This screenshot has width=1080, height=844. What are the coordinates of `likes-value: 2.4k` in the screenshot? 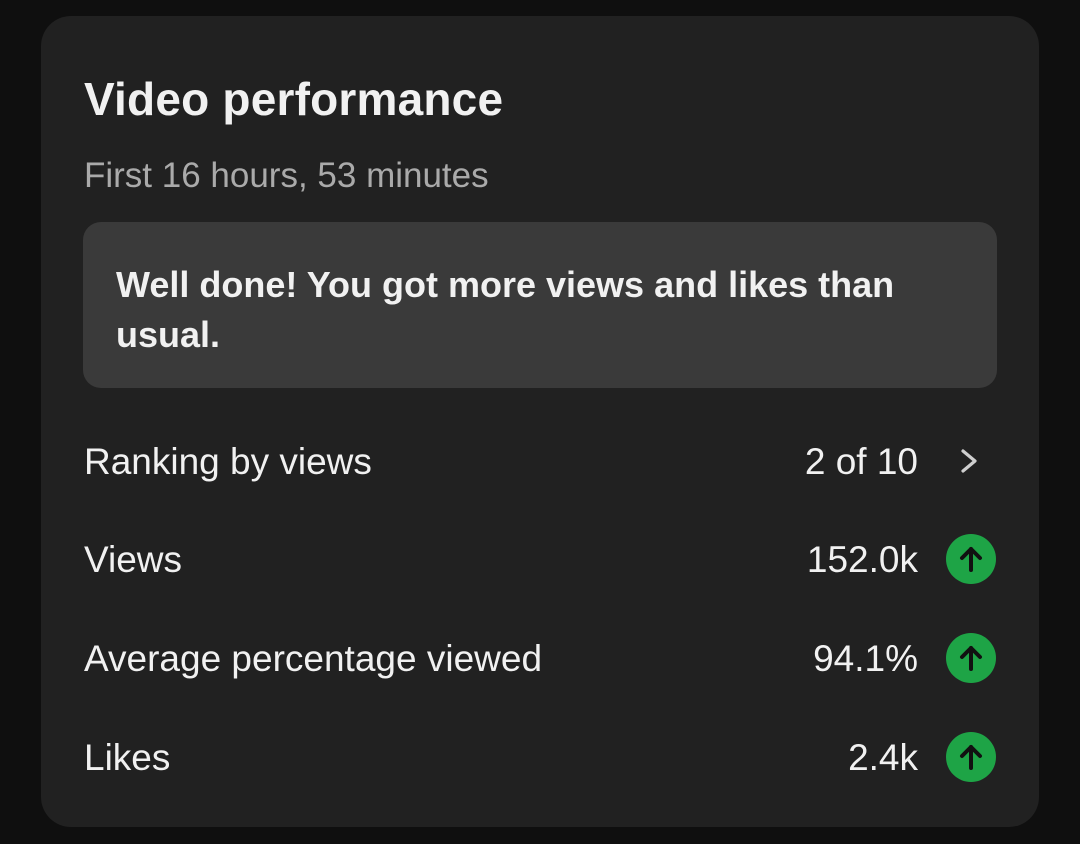 It's located at (883, 757).